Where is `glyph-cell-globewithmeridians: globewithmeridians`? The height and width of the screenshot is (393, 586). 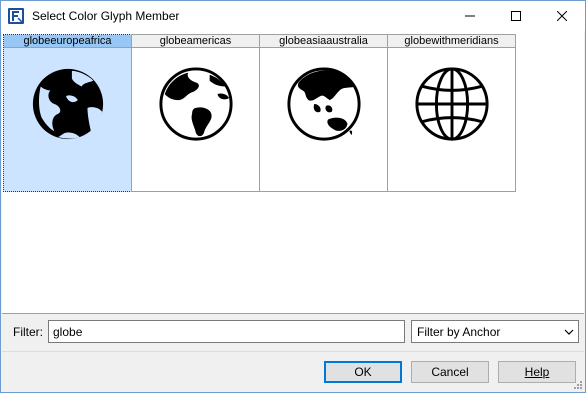 glyph-cell-globewithmeridians: globewithmeridians is located at coordinates (451, 113).